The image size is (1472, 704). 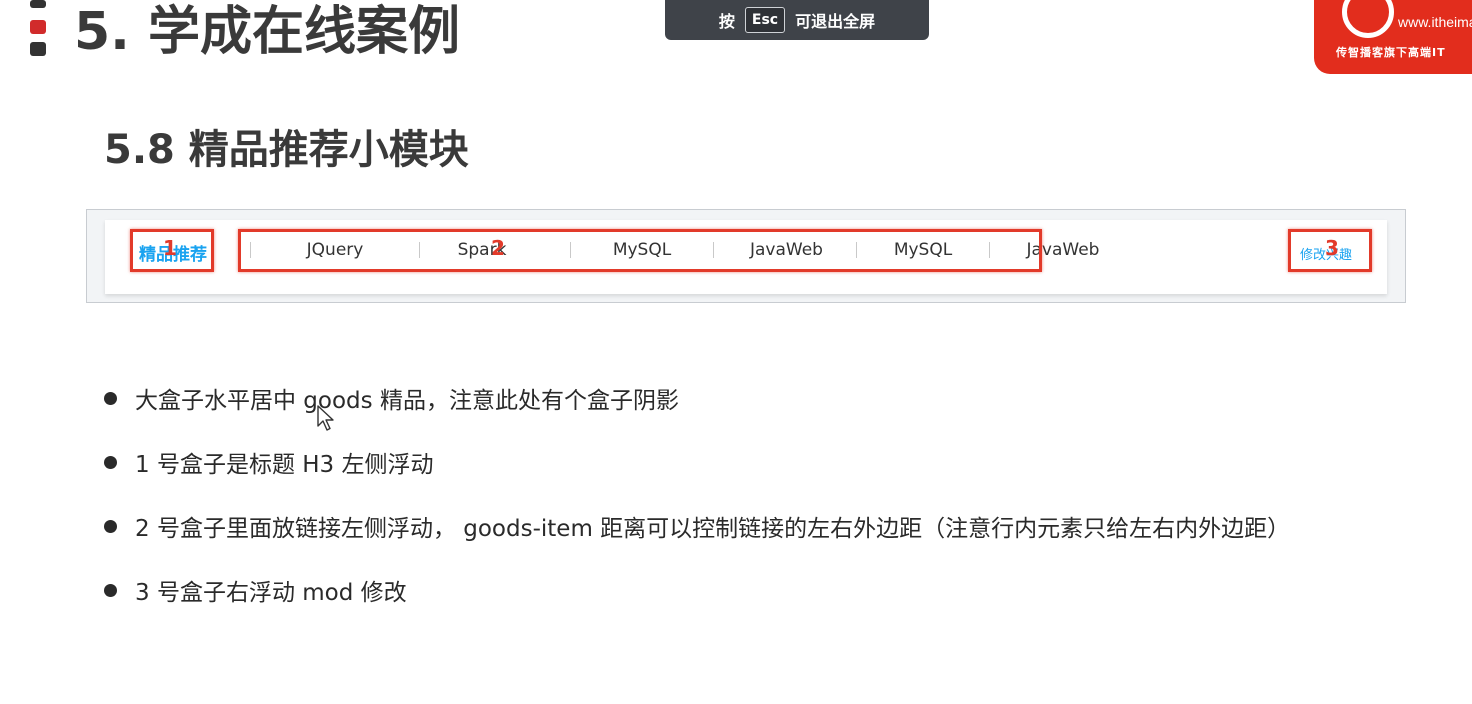 I want to click on bullet-text: 1 号盒子是标题 H3 左侧浮动, so click(x=284, y=465).